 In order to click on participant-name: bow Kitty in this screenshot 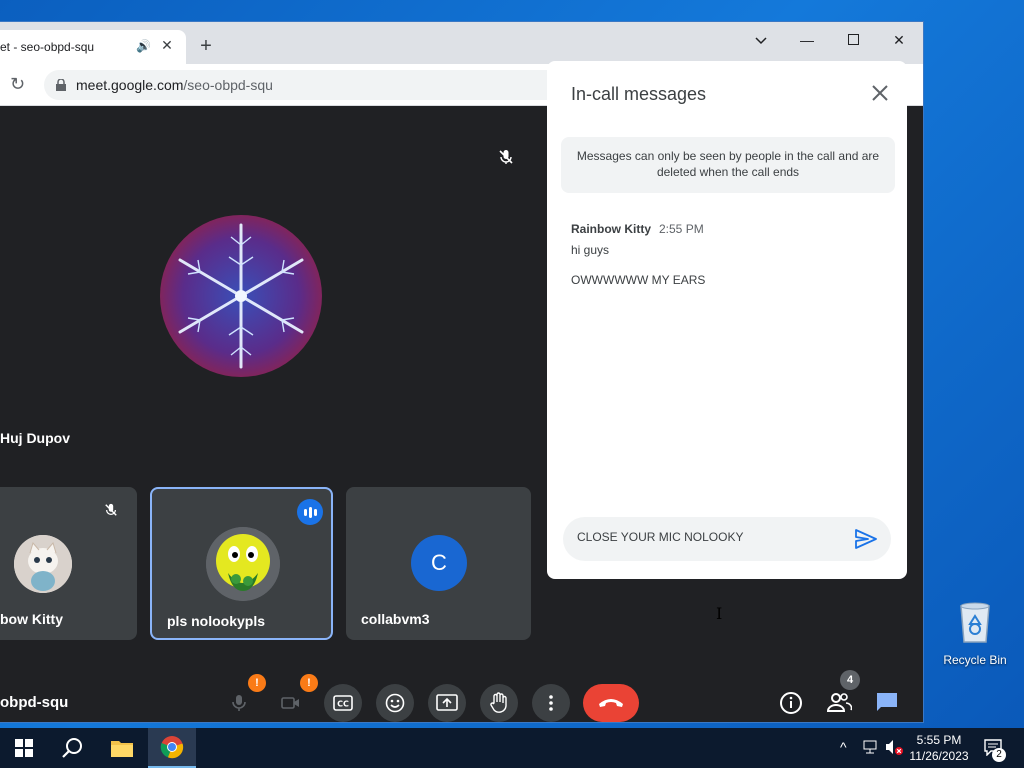, I will do `click(31, 619)`.